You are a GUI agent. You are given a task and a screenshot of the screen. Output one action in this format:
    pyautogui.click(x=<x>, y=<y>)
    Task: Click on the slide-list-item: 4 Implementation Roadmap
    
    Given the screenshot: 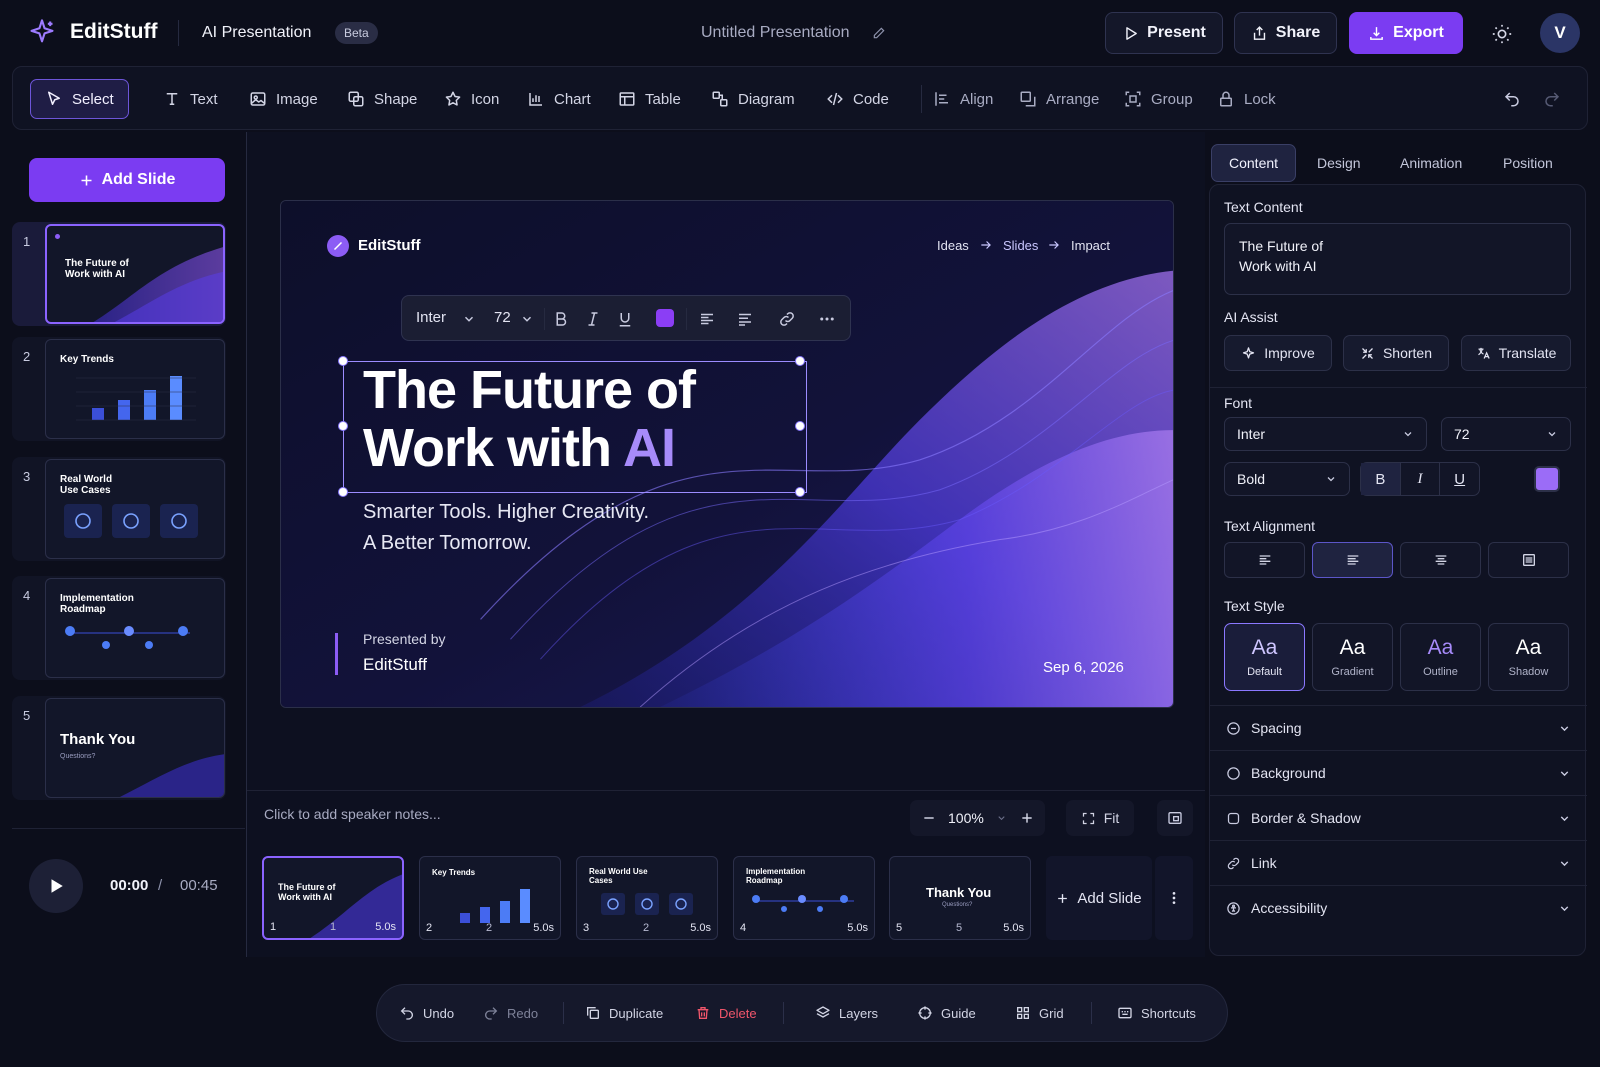 What is the action you would take?
    pyautogui.click(x=119, y=628)
    